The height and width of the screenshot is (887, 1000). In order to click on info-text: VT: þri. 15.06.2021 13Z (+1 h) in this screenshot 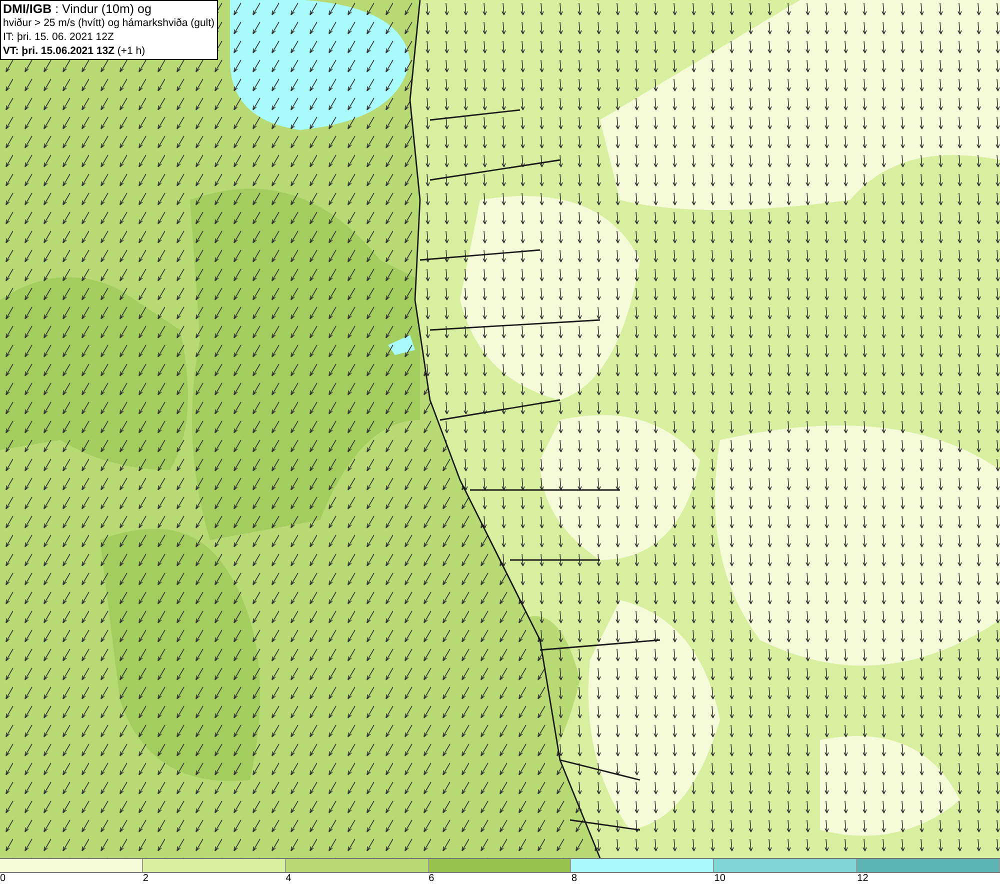, I will do `click(74, 51)`.